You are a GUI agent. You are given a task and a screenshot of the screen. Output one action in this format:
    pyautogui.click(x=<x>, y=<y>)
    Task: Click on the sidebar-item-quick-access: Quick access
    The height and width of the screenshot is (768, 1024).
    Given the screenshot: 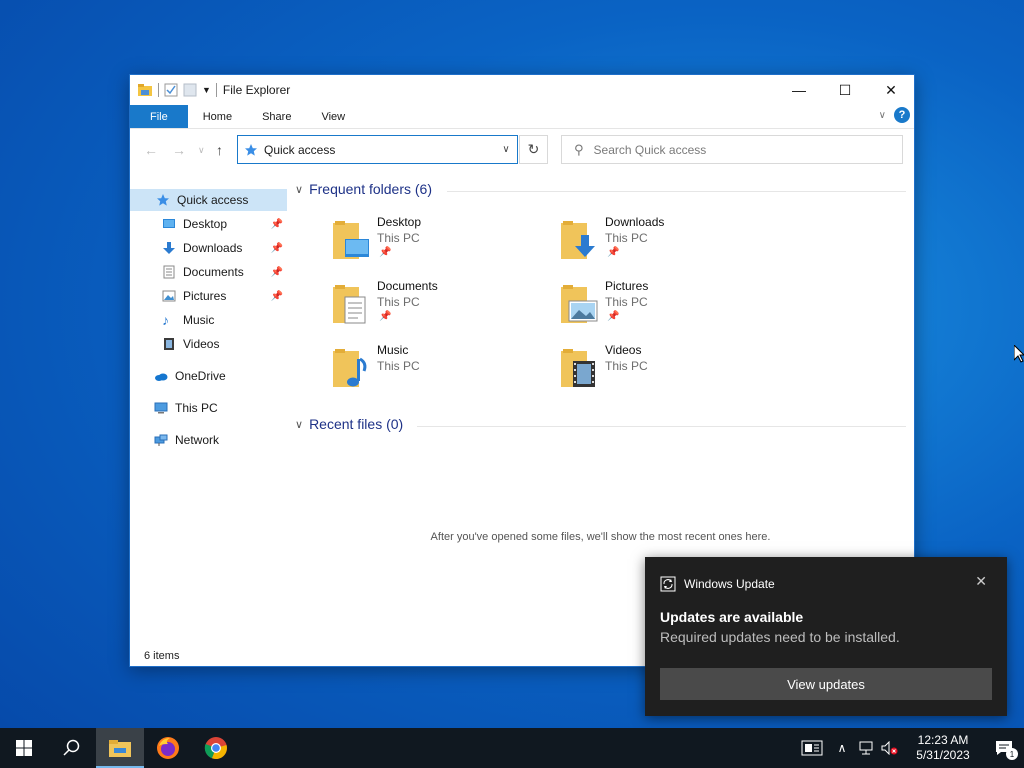 What is the action you would take?
    pyautogui.click(x=208, y=200)
    